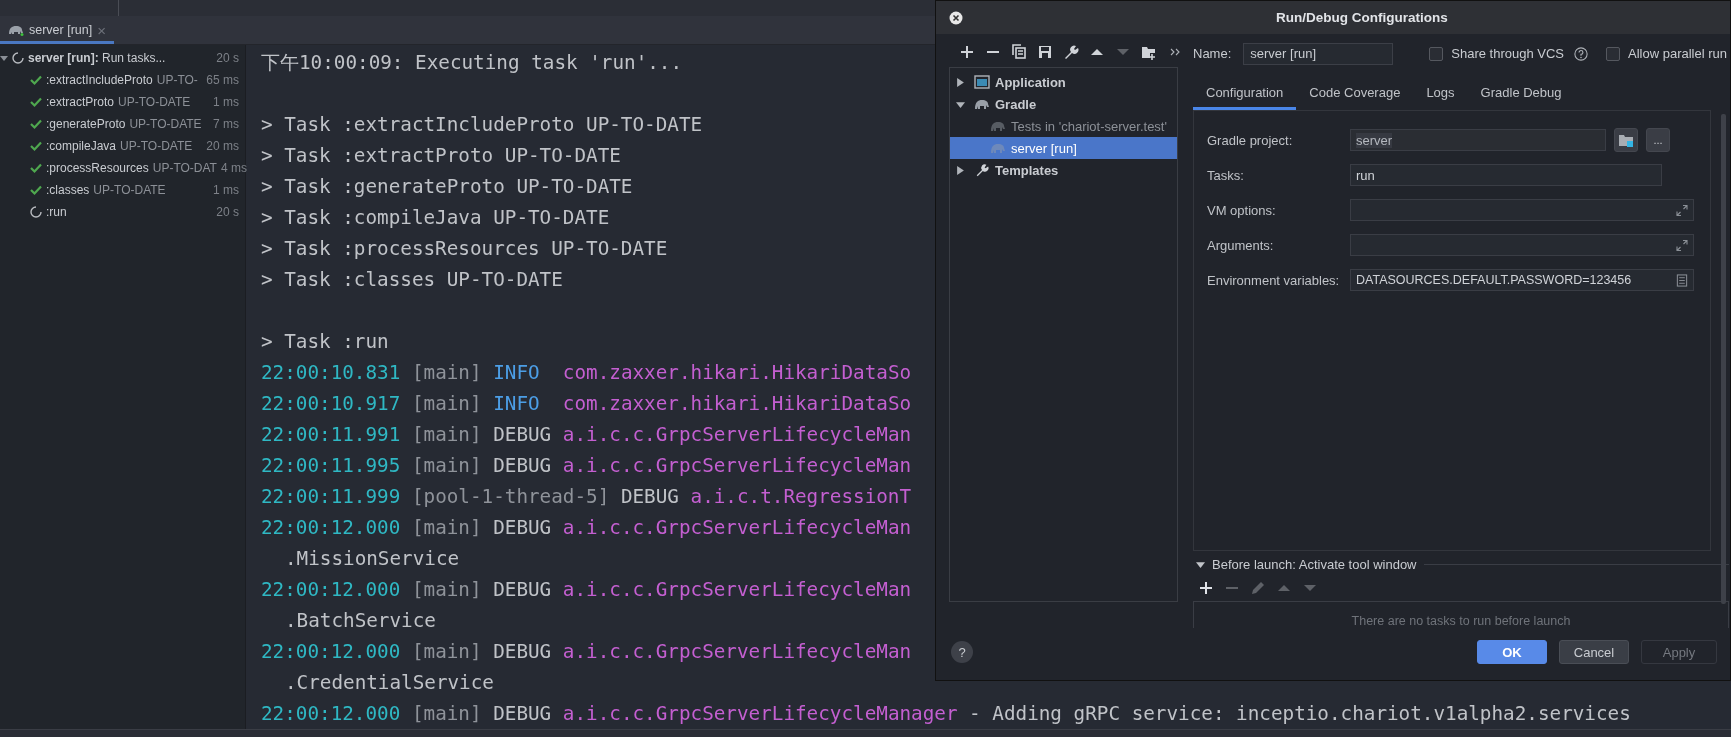 The height and width of the screenshot is (737, 1731). Describe the element at coordinates (441, 156) in the screenshot. I see `console-line: > Task :extractProto UP-TO-DATE` at that location.